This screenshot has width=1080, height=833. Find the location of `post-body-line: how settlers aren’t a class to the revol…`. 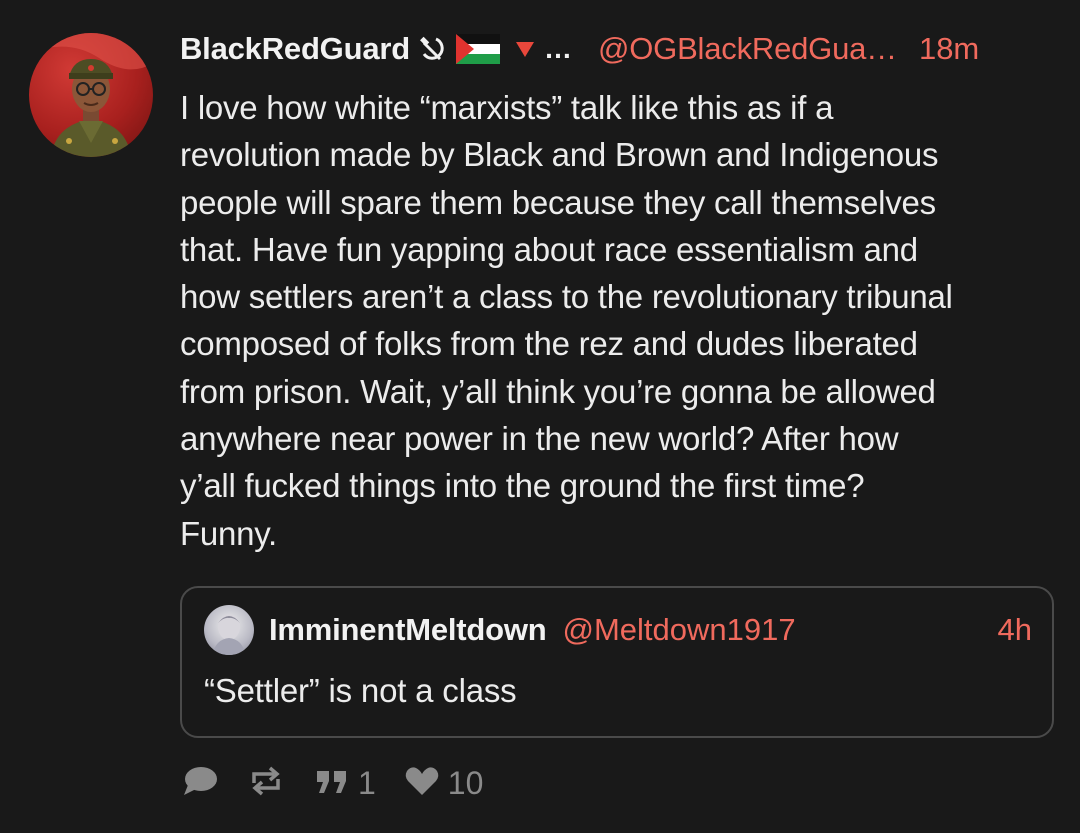

post-body-line: how settlers aren’t a class to the revol… is located at coordinates (566, 297).